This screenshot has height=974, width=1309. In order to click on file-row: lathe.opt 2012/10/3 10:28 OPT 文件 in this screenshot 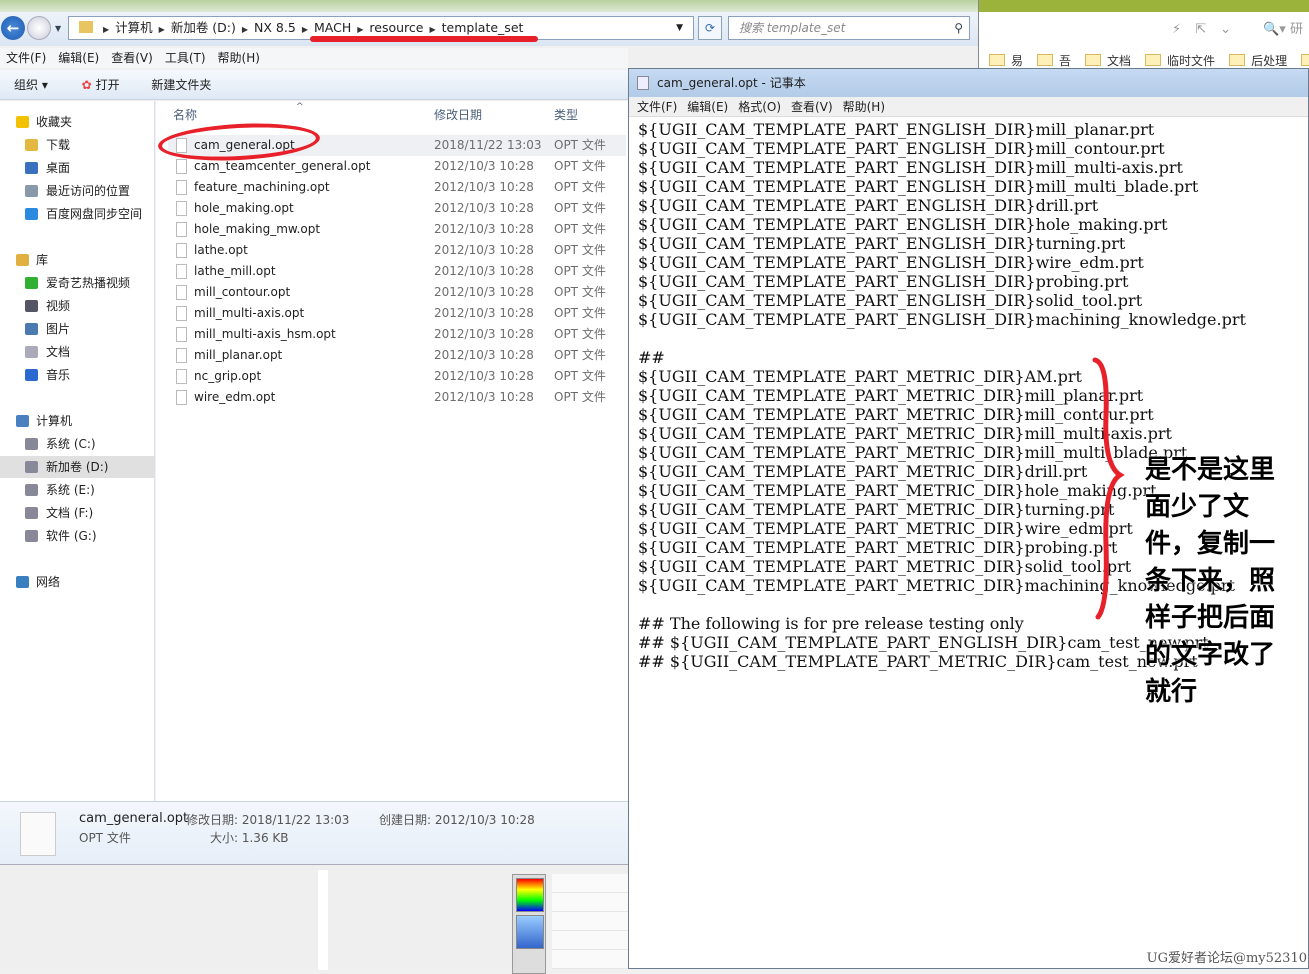, I will do `click(397, 250)`.